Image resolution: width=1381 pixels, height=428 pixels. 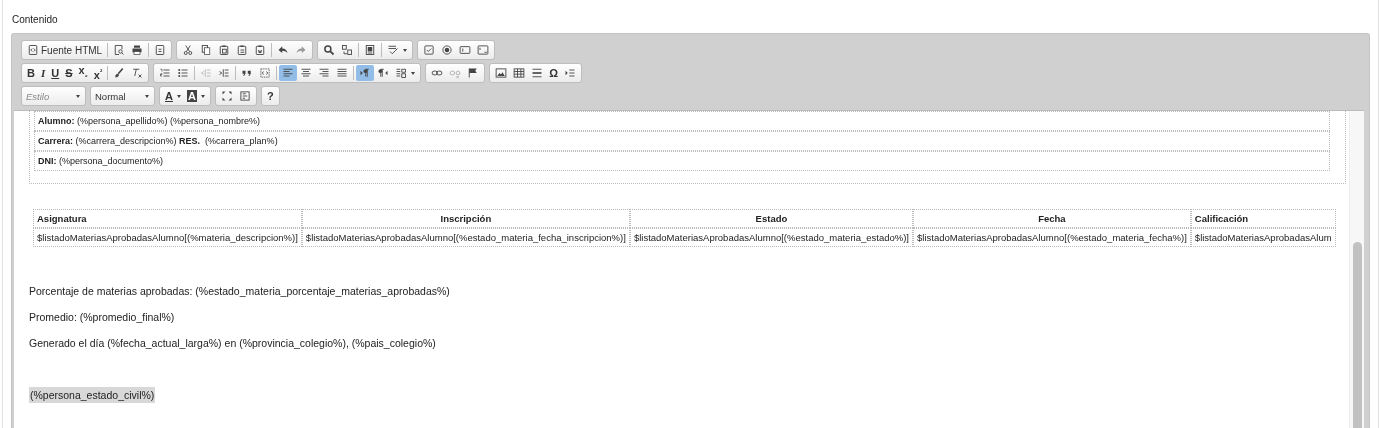 I want to click on italic-button: I, so click(x=43, y=73).